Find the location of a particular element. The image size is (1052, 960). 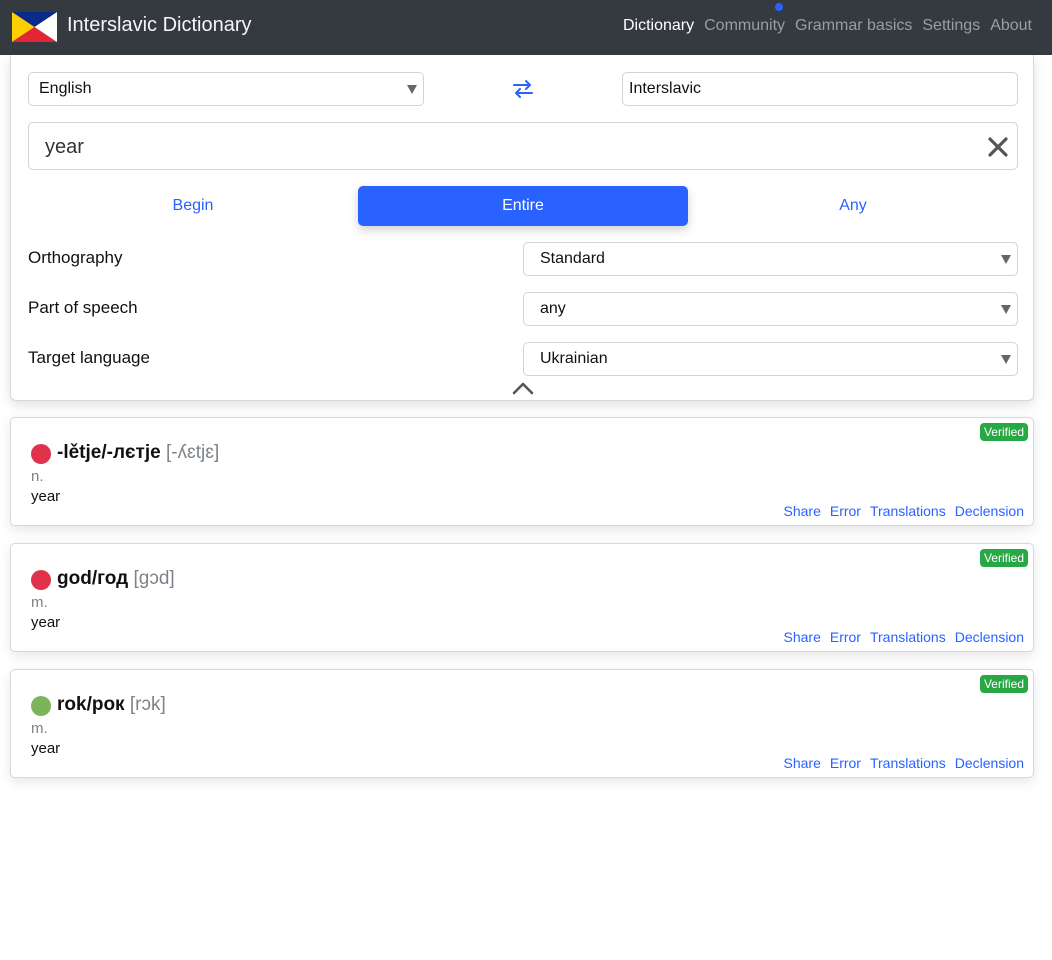

part-of-speech-label: Part of speech is located at coordinates (83, 307).